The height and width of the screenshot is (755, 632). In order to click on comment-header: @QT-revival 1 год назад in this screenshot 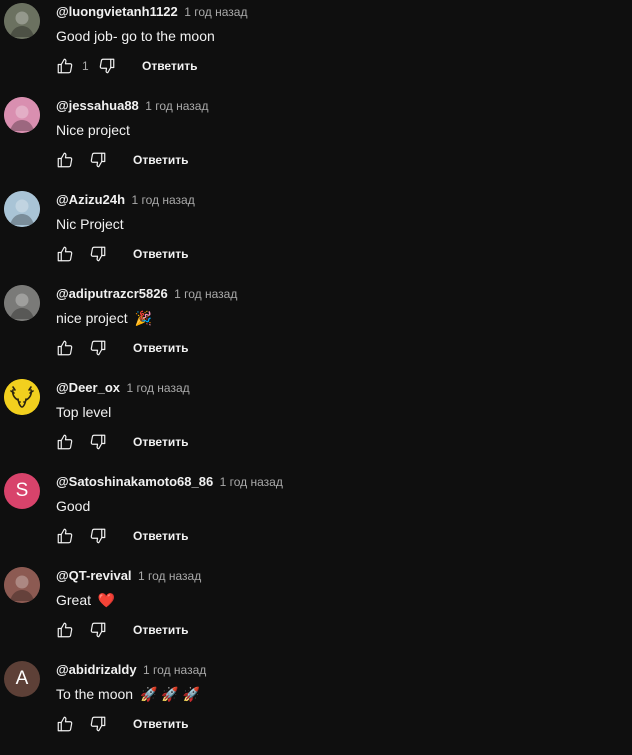, I will do `click(128, 576)`.